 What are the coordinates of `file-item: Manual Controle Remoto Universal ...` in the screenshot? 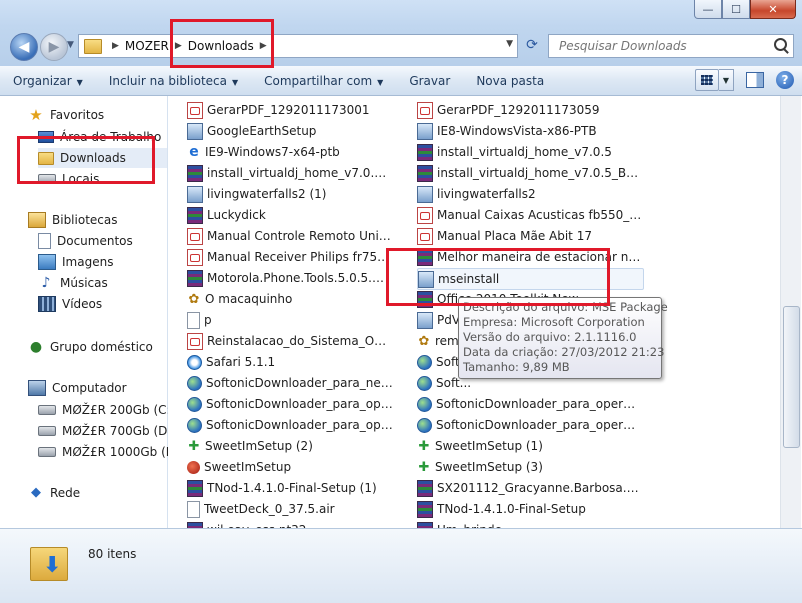 It's located at (290, 236).